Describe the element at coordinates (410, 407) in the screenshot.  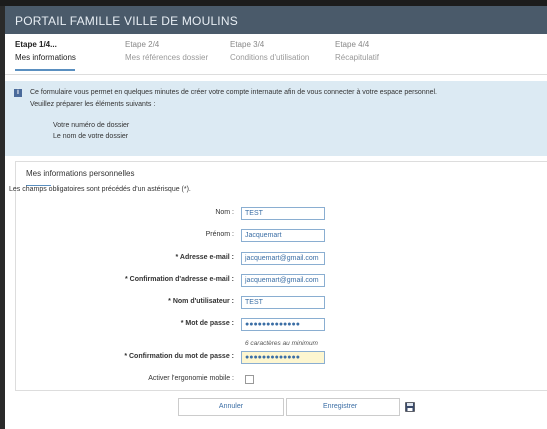
I see `floppy-disk-icon` at that location.